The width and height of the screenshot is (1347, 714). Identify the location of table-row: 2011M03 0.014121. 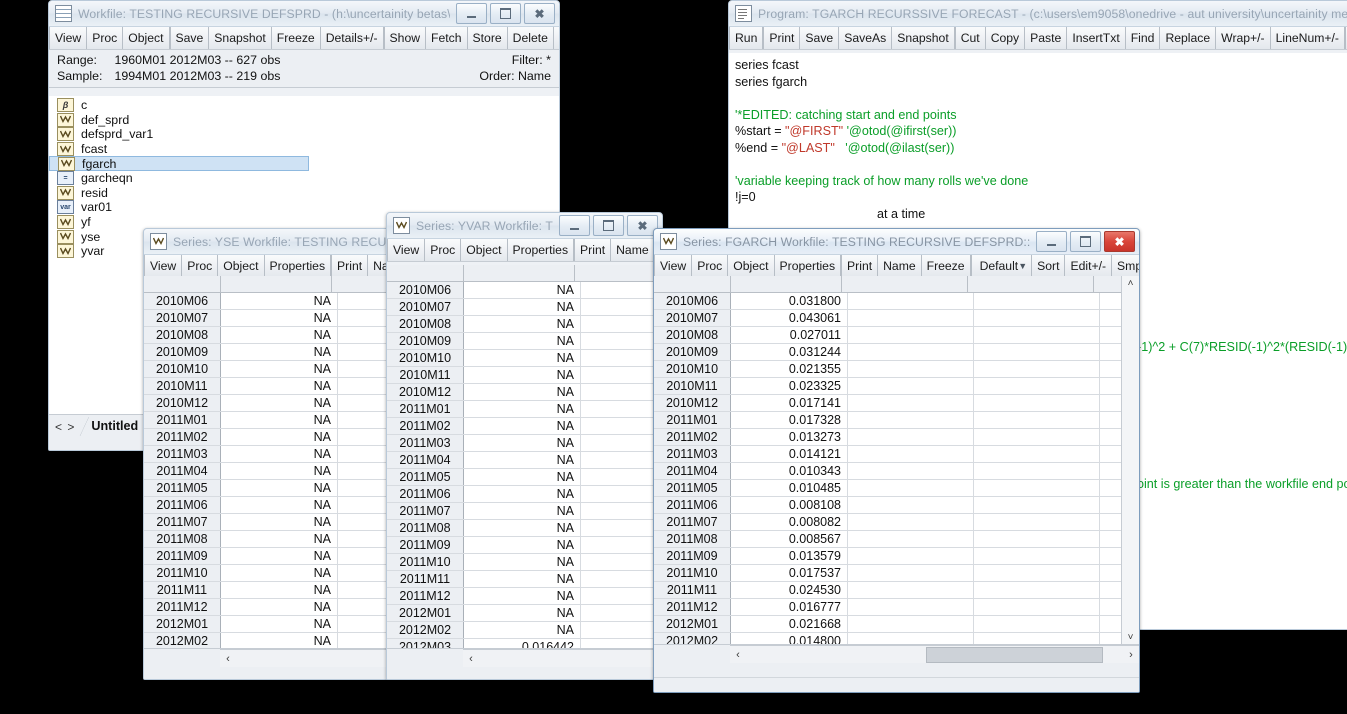
(888, 454).